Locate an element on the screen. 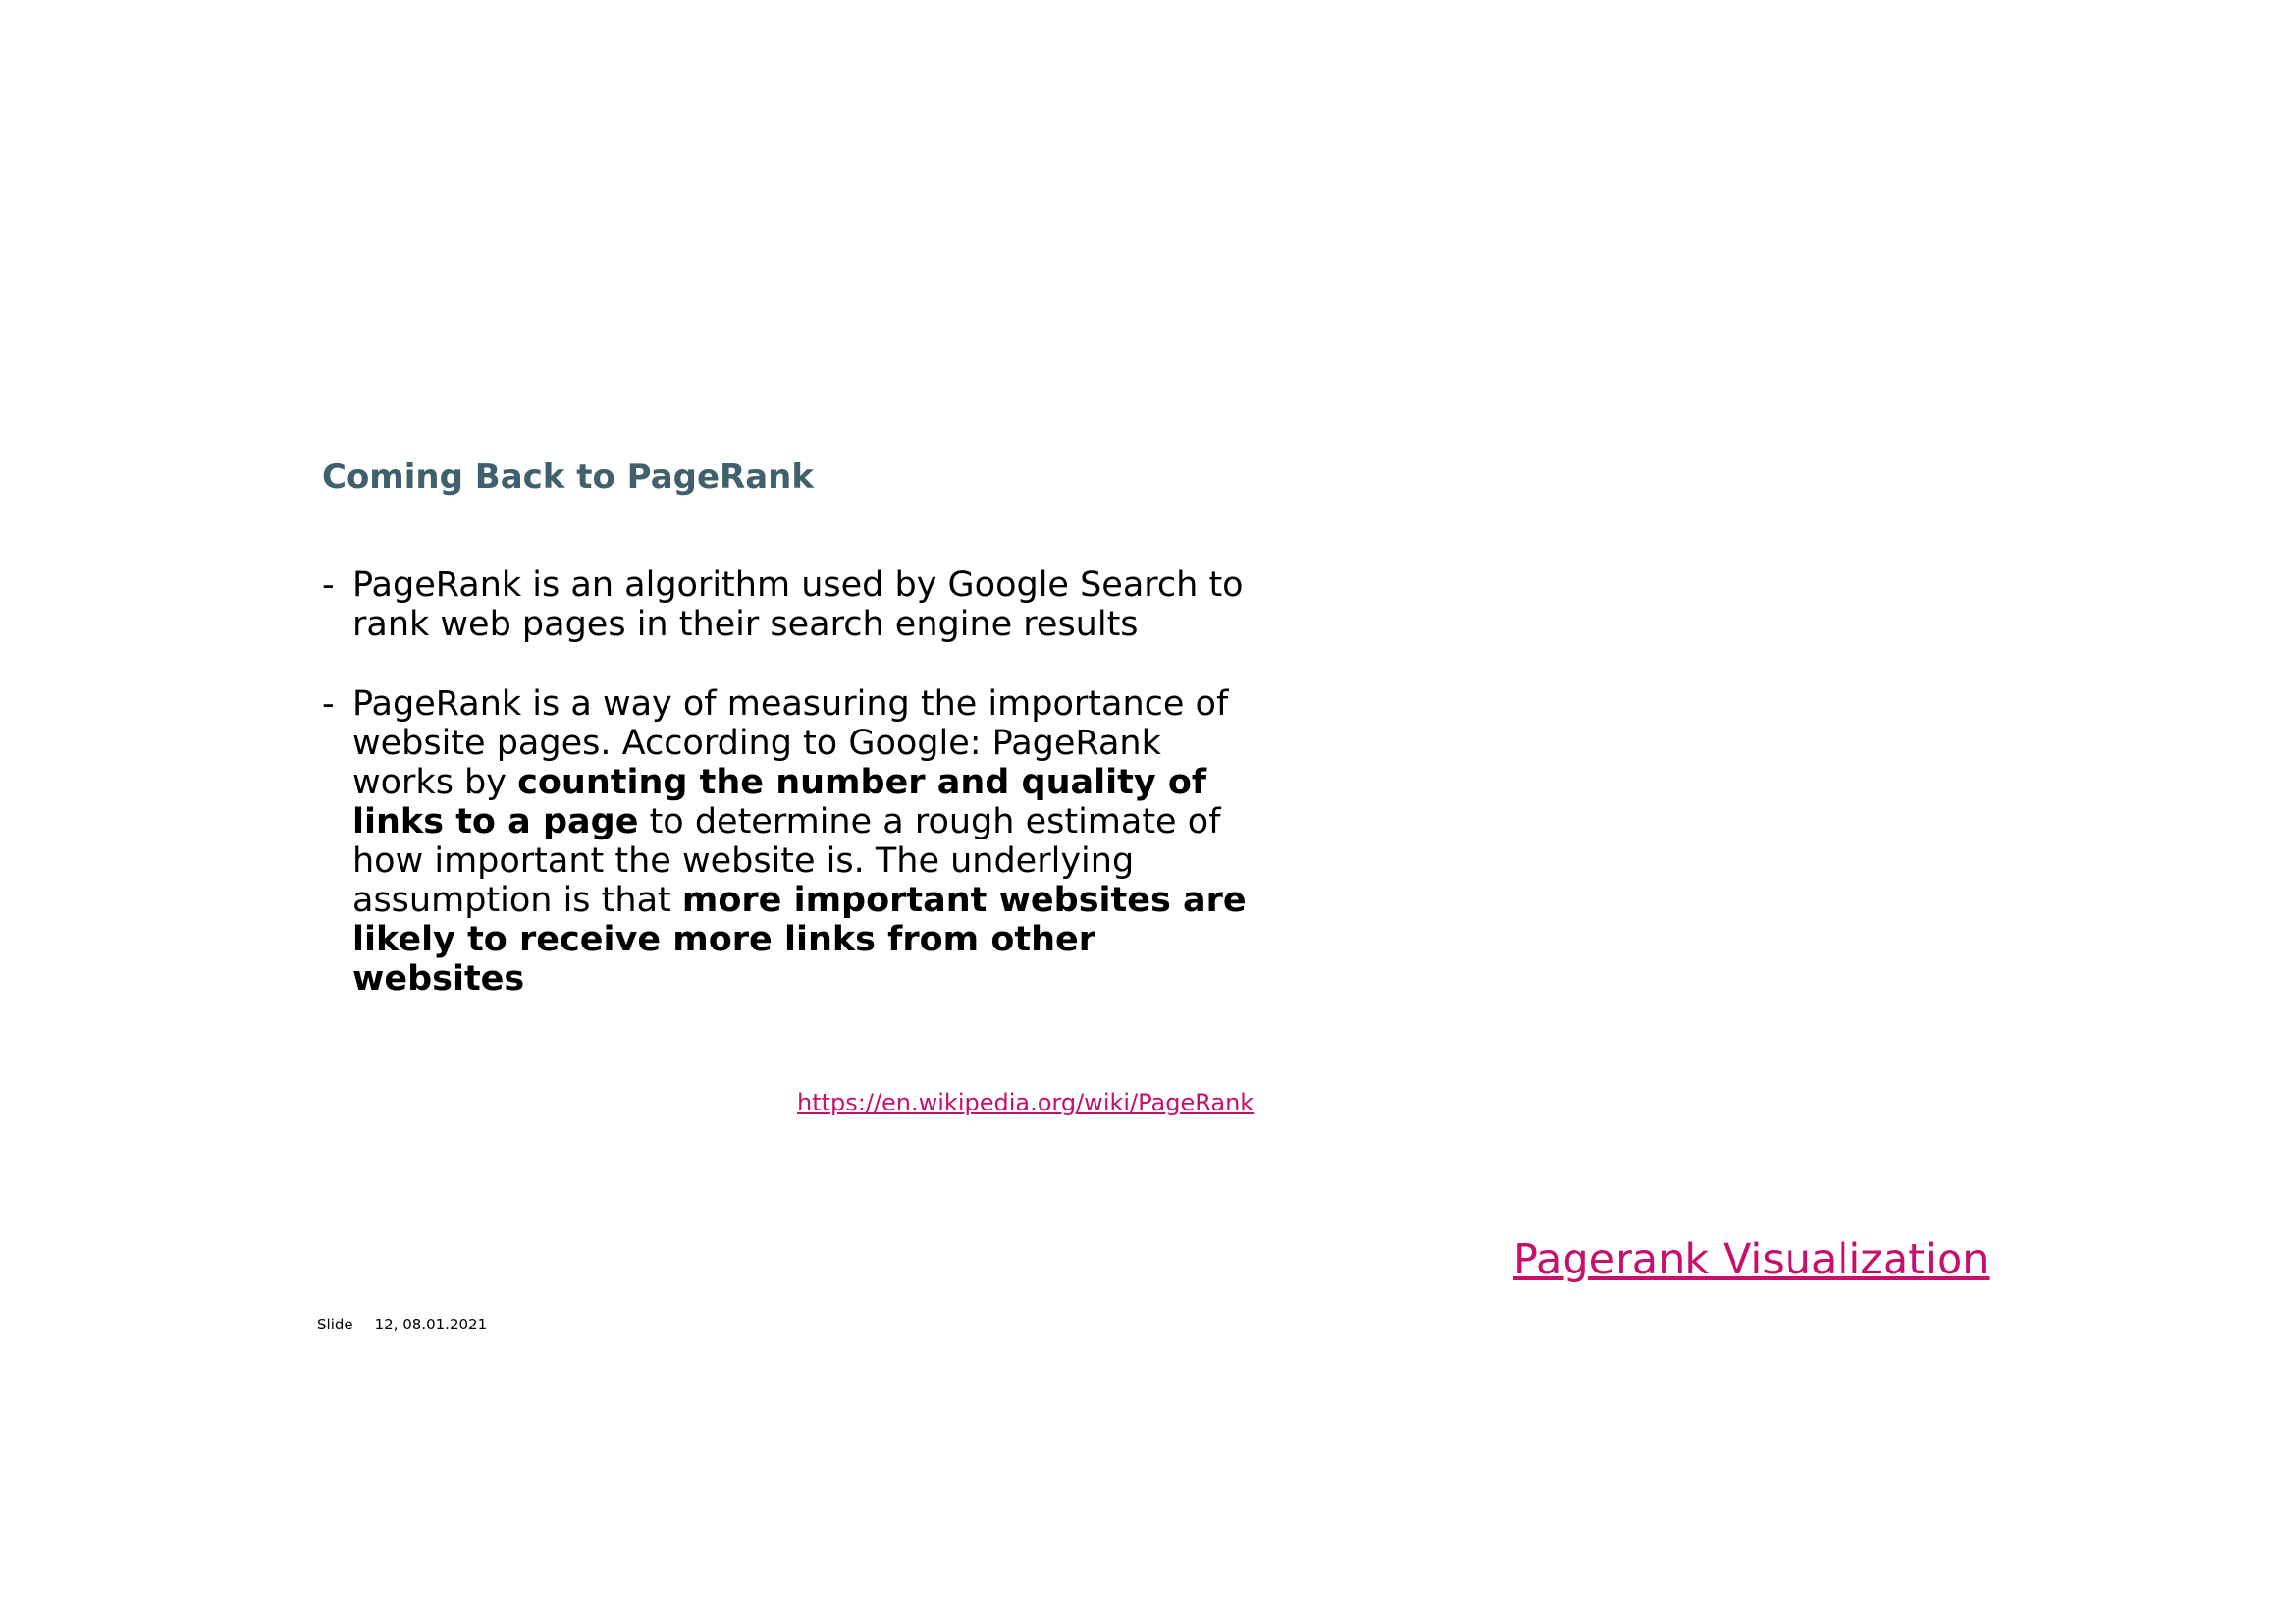  wikipedia-source-link: https://en.wikipedia.org/wiki/PageRank is located at coordinates (1026, 1102).